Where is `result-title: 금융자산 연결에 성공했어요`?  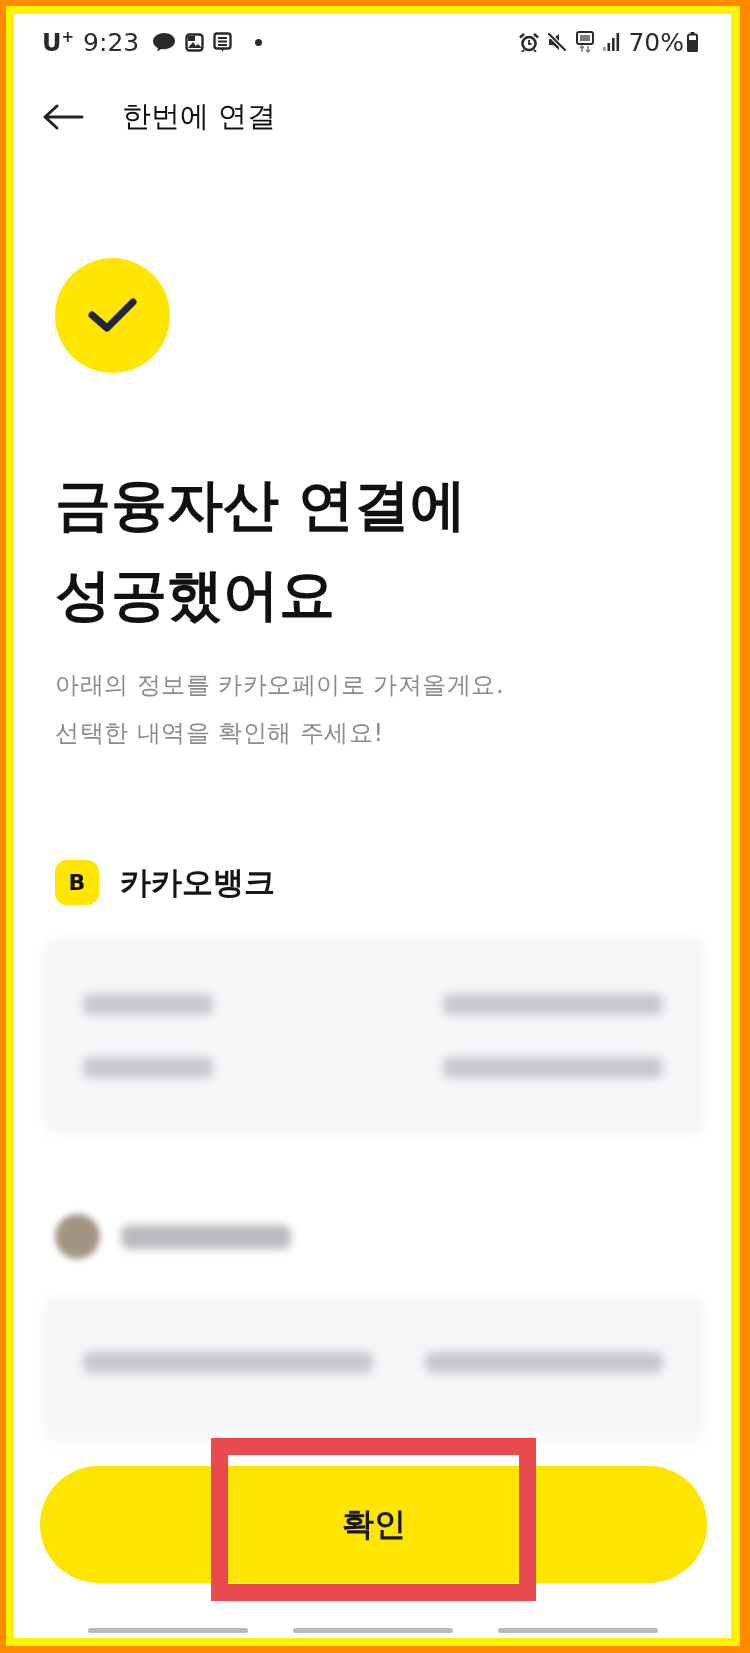
result-title: 금융자산 연결에 성공했어요 is located at coordinates (261, 550).